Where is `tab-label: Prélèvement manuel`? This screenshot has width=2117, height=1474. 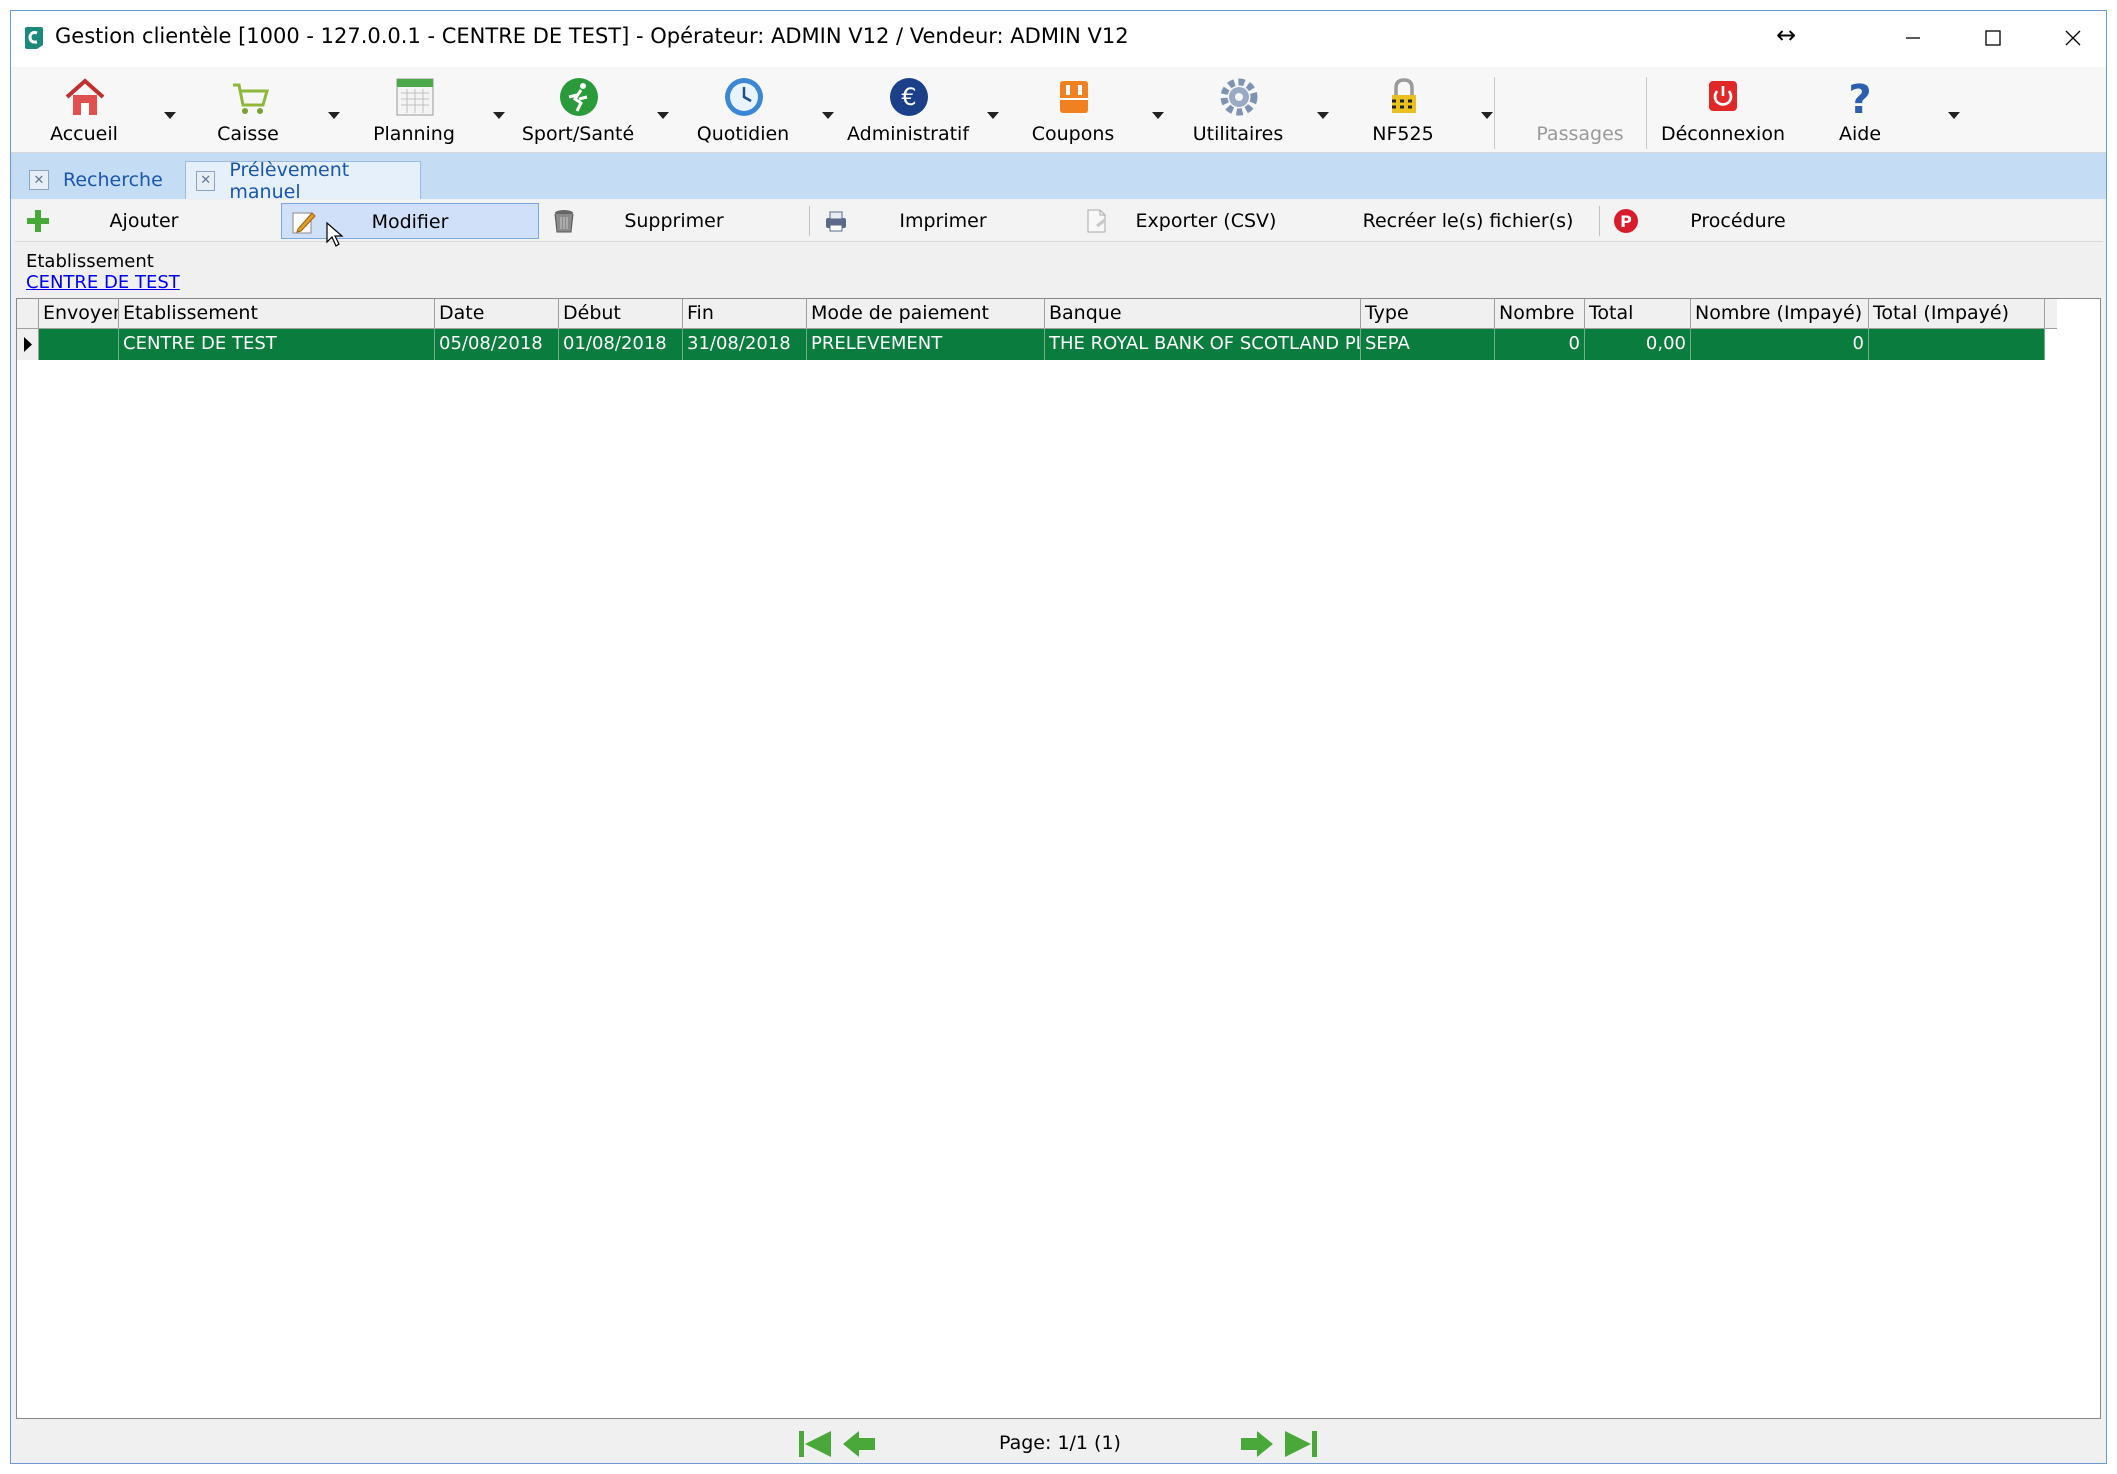 tab-label: Prélèvement manuel is located at coordinates (289, 180).